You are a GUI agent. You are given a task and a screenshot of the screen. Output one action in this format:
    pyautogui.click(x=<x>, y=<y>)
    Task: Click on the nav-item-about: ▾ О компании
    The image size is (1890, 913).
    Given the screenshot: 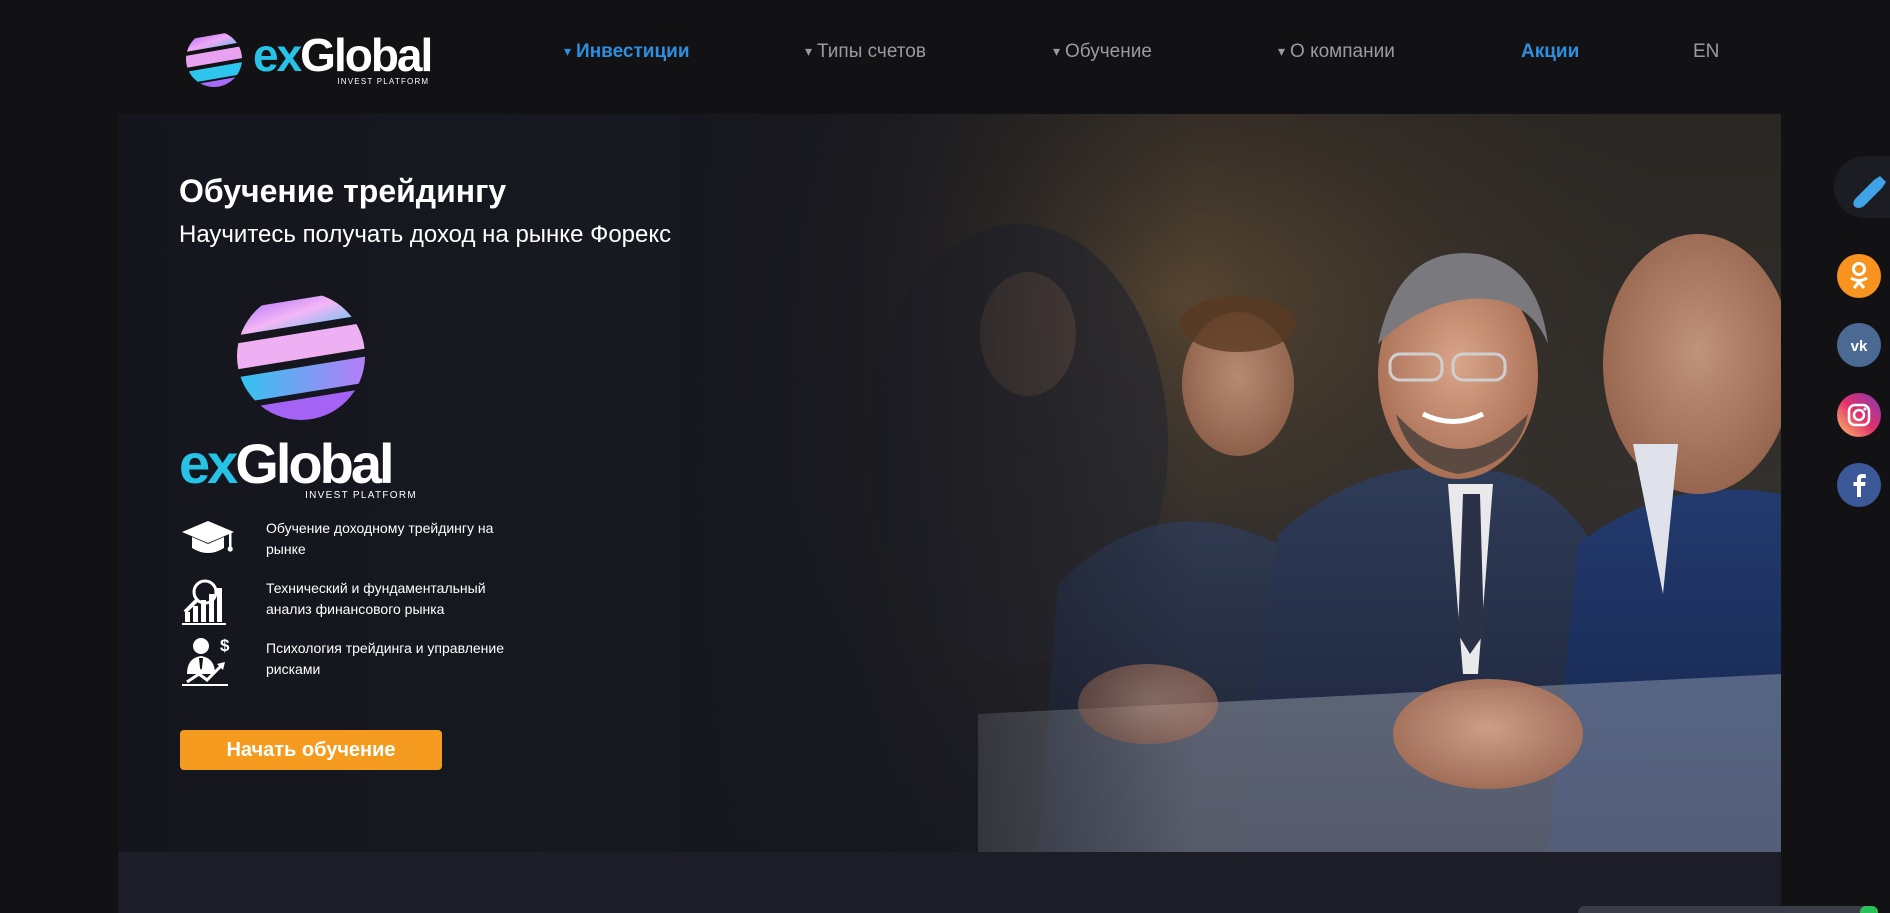 What is the action you would take?
    pyautogui.click(x=1336, y=52)
    